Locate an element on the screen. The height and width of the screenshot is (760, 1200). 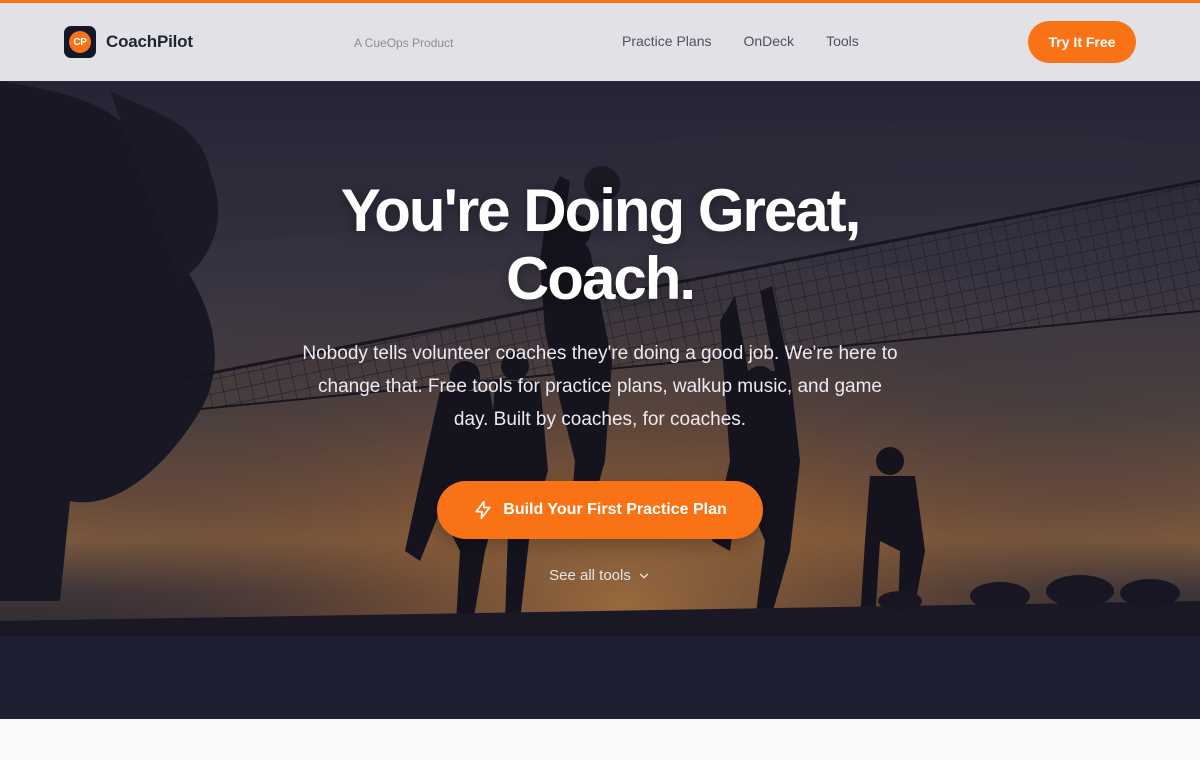
below-hero-section is located at coordinates (600, 739).